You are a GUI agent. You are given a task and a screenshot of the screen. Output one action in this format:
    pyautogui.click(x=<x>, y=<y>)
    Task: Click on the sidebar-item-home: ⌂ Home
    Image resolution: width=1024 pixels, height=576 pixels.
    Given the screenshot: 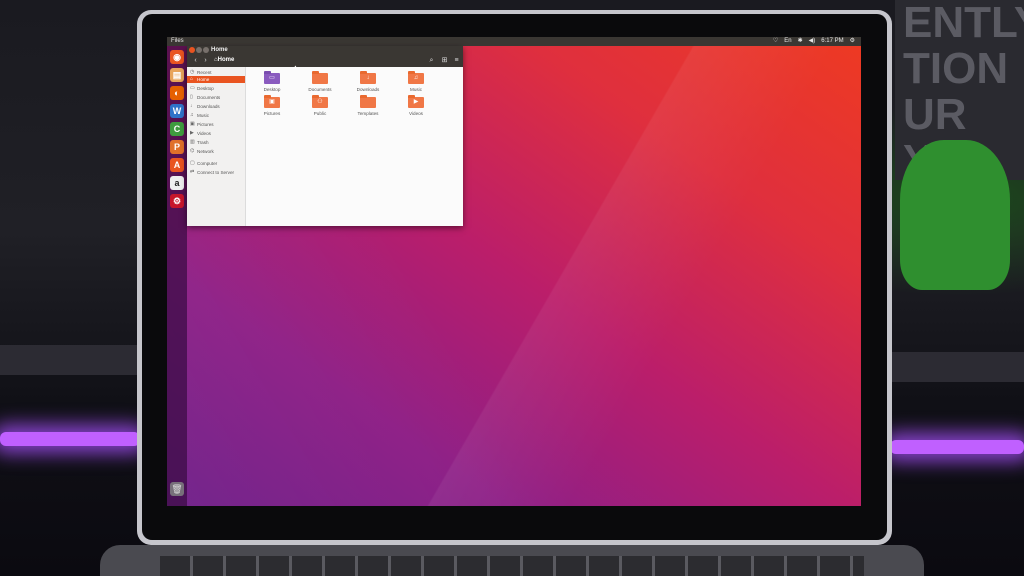 What is the action you would take?
    pyautogui.click(x=216, y=79)
    